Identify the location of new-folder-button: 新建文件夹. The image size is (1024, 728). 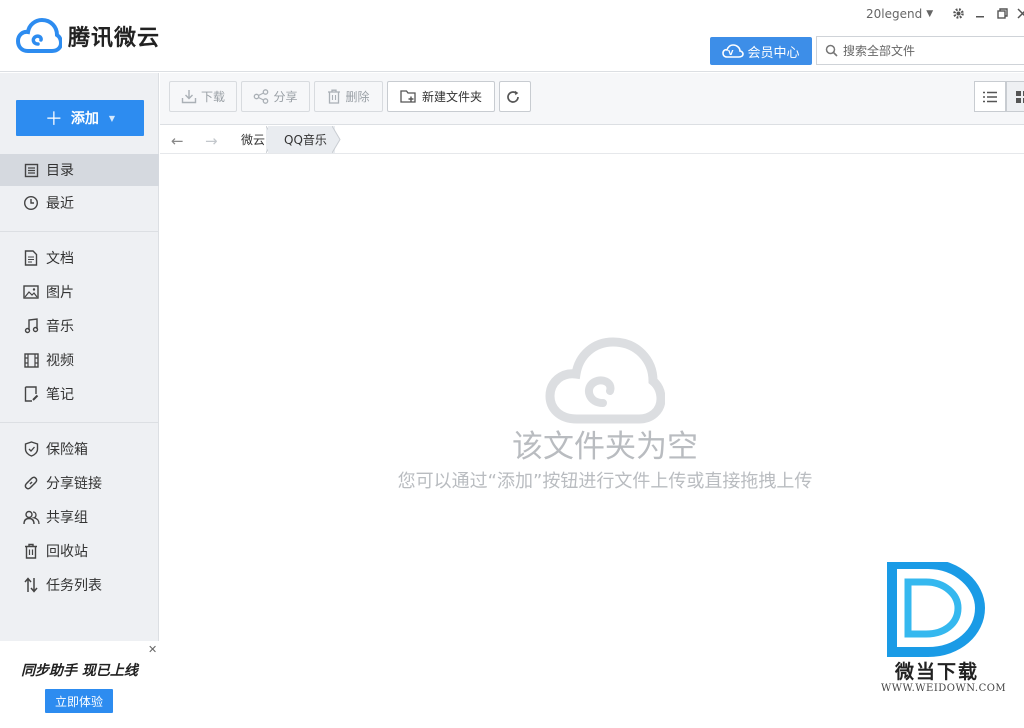
(441, 96).